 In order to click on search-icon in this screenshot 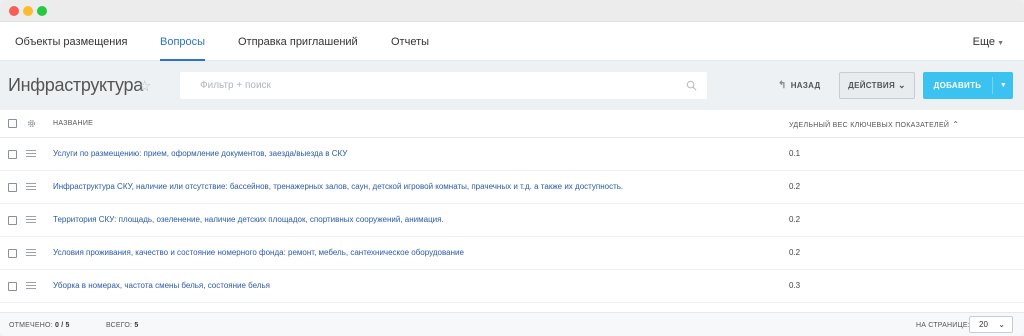, I will do `click(691, 85)`.